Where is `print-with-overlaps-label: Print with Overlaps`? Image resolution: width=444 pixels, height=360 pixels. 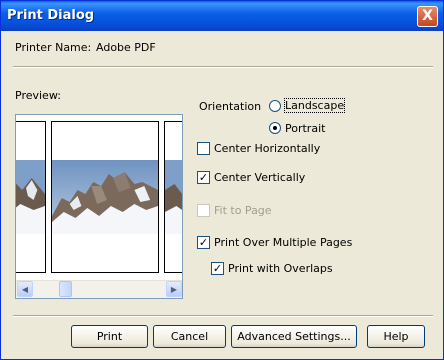 print-with-overlaps-label: Print with Overlaps is located at coordinates (280, 268).